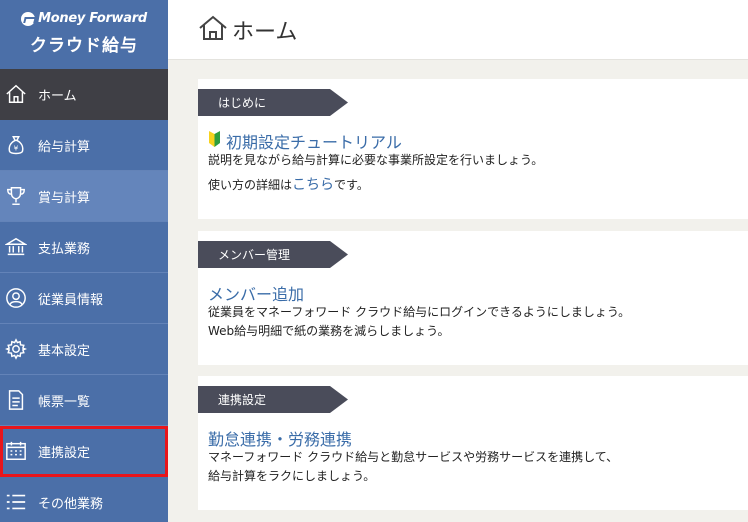  Describe the element at coordinates (273, 399) in the screenshot. I see `card-tag: 連携設定` at that location.